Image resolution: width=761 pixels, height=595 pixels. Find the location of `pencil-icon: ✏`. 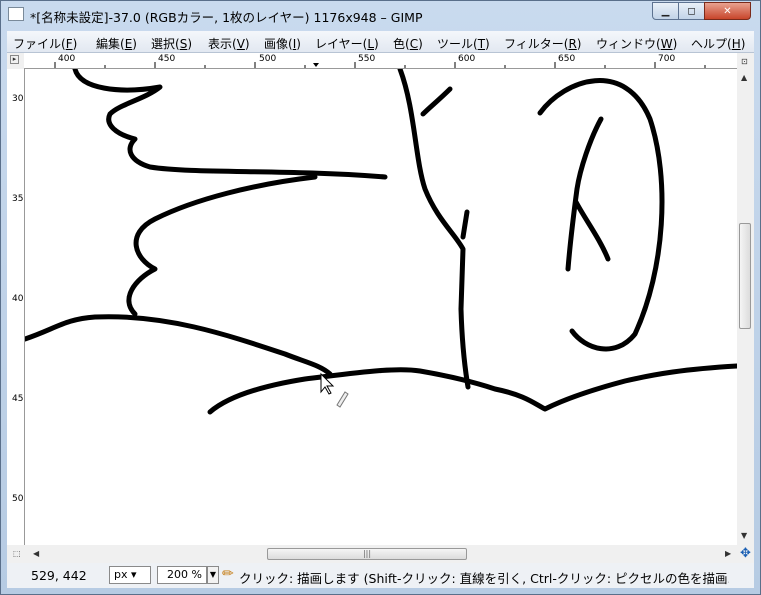

pencil-icon: ✏ is located at coordinates (228, 574).